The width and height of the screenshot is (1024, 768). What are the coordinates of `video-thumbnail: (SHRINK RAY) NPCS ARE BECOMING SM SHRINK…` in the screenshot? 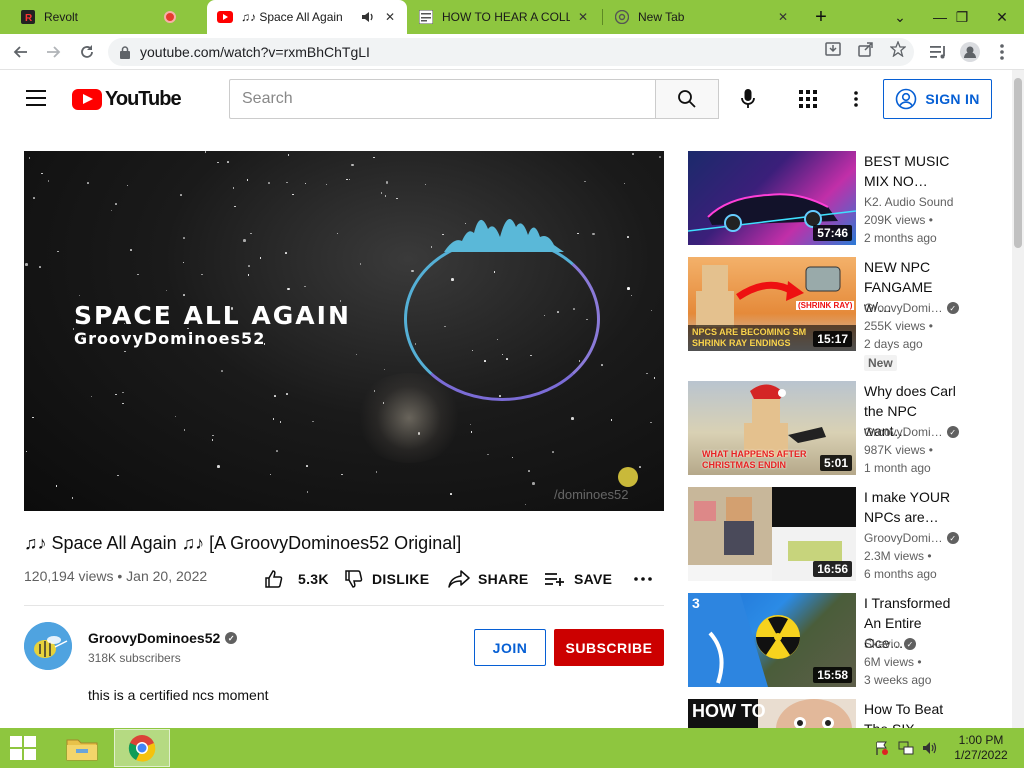 It's located at (772, 304).